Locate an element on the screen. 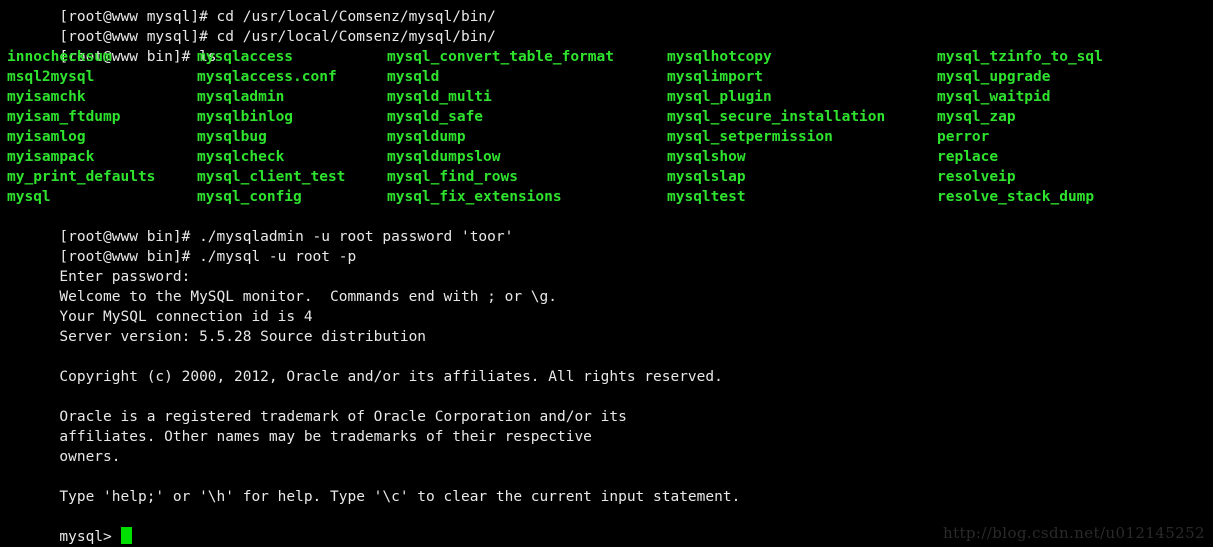  ls-entry: resolve_stack_dump is located at coordinates (1016, 197).